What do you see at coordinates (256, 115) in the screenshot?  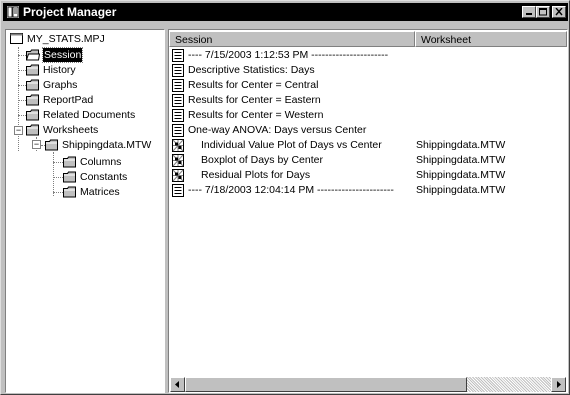 I see `session-entry: Results for Center = Western` at bounding box center [256, 115].